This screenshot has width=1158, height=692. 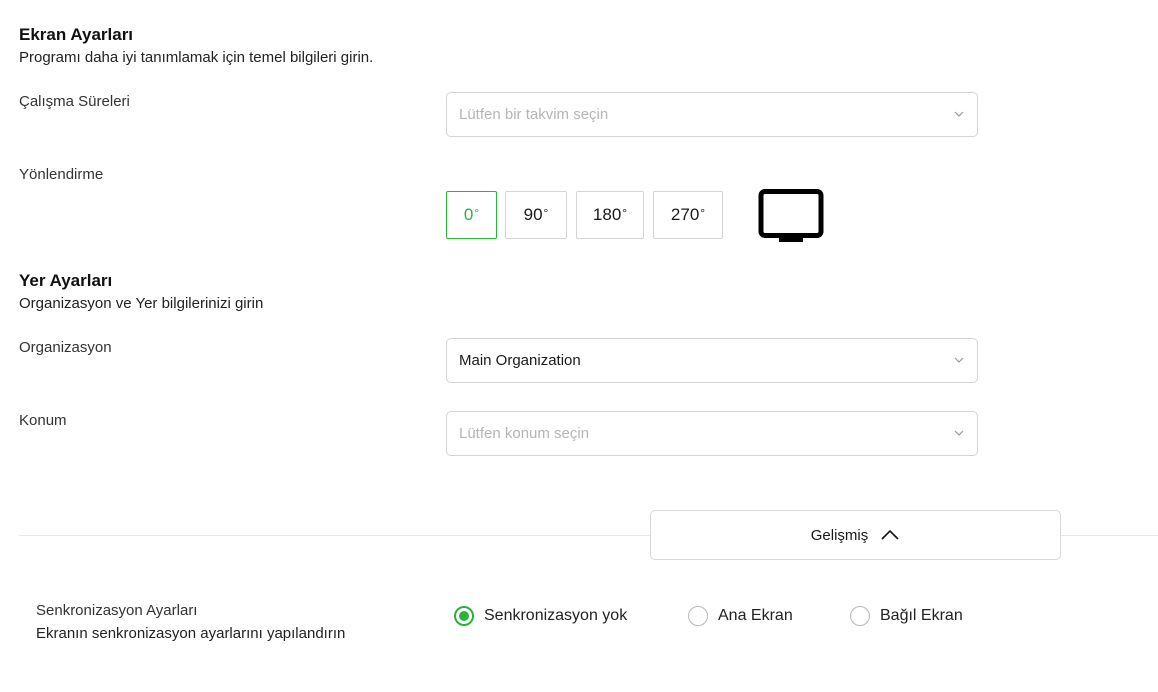 What do you see at coordinates (839, 535) in the screenshot?
I see `advanced-label: Gelişmiş` at bounding box center [839, 535].